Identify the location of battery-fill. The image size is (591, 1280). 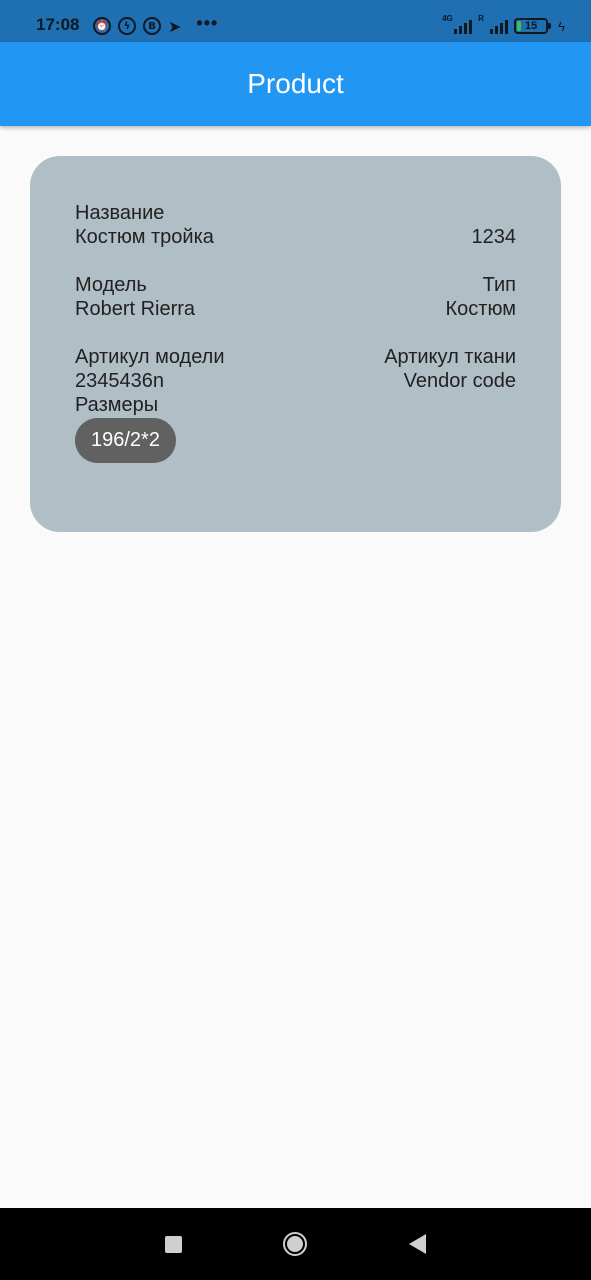
(519, 26).